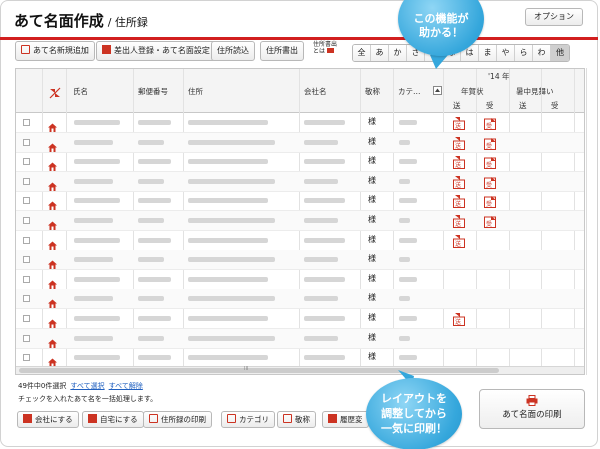 This screenshot has width=600, height=449. Describe the element at coordinates (414, 413) in the screenshot. I see `layout-callout-bubble: レイアウトを 調整してから 一気に印刷！` at that location.